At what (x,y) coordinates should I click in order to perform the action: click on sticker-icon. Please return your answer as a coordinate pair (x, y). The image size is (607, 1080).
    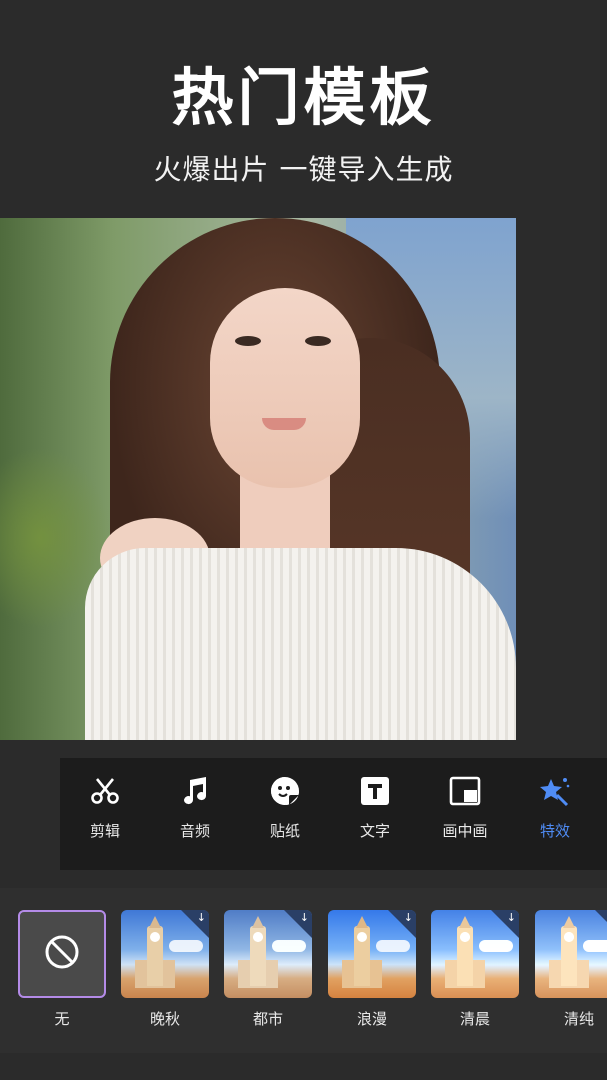
    Looking at the image, I should click on (285, 791).